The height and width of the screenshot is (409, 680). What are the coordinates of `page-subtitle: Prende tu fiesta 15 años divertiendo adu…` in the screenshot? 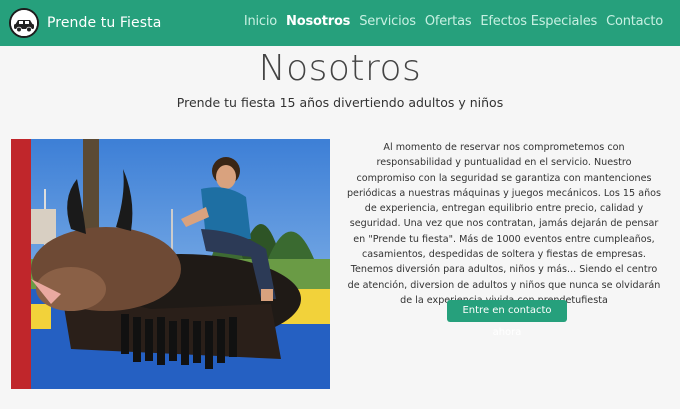 It's located at (340, 102).